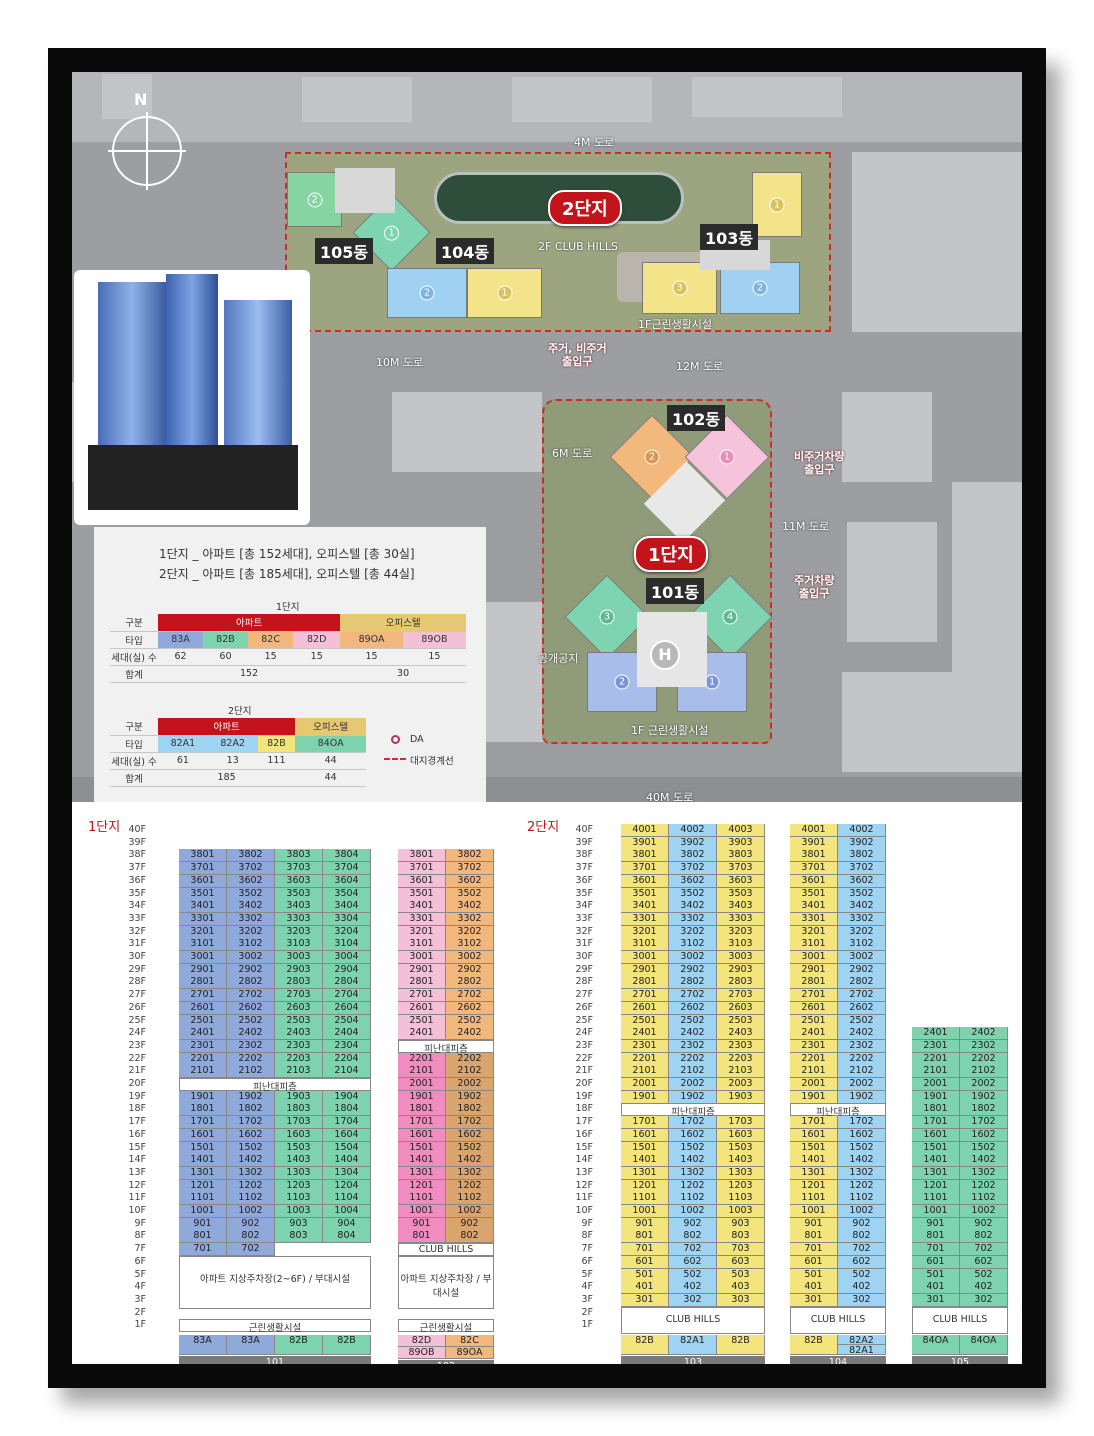 The width and height of the screenshot is (1094, 1436). What do you see at coordinates (422, 996) in the screenshot?
I see `unit-cell: 2701` at bounding box center [422, 996].